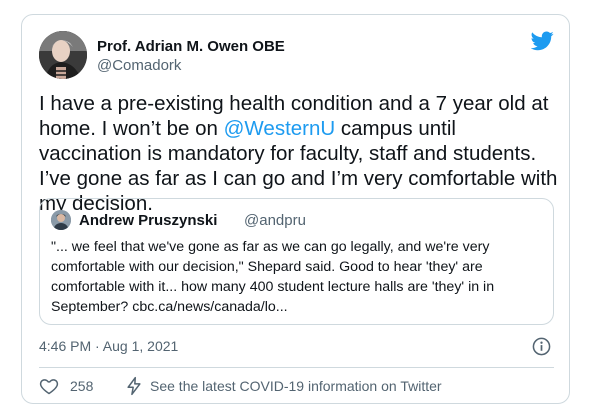 This screenshot has width=594, height=417. I want to click on lightning-bolt-icon, so click(134, 386).